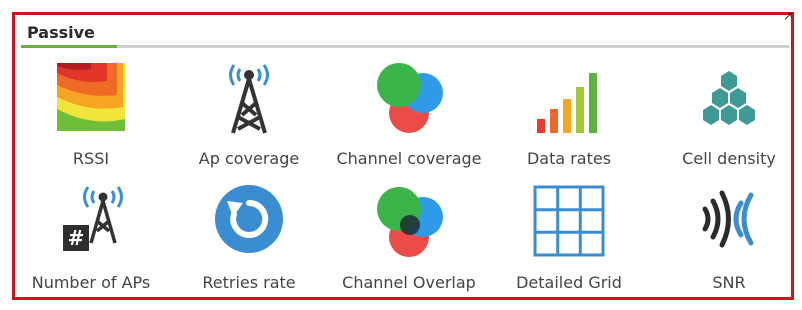  What do you see at coordinates (569, 221) in the screenshot?
I see `grid-icon` at bounding box center [569, 221].